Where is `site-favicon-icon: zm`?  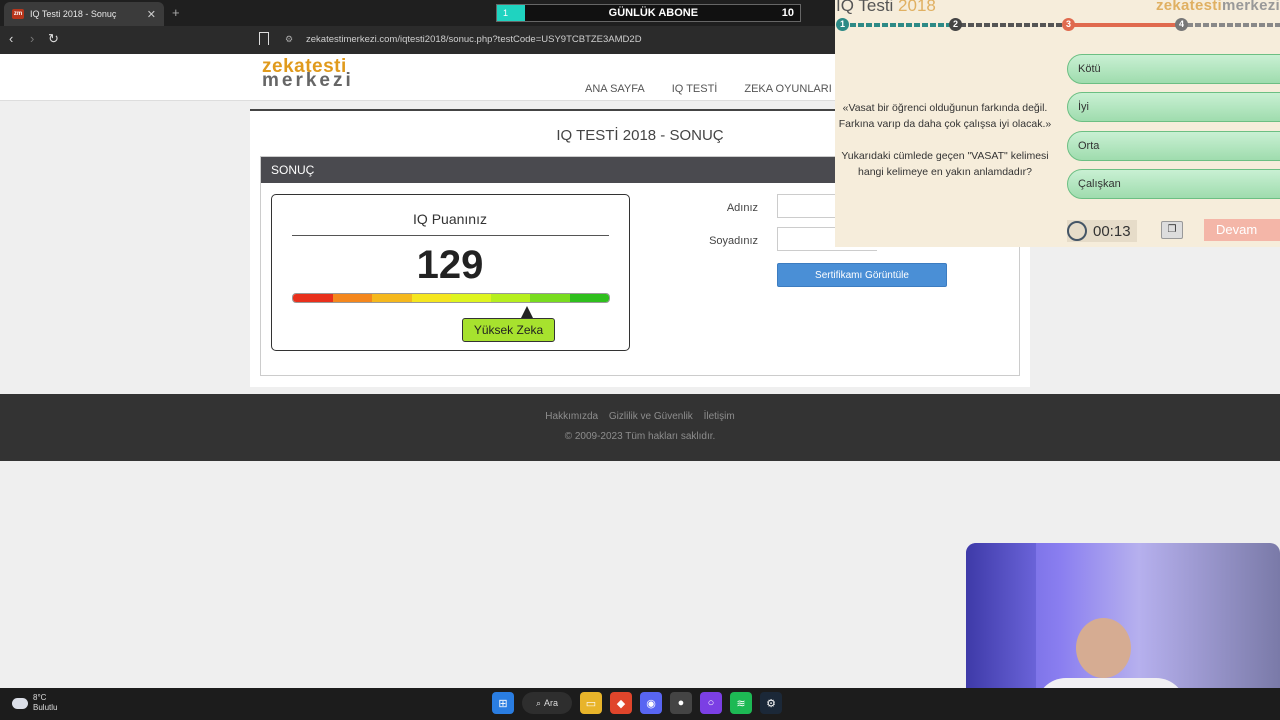
site-favicon-icon: zm is located at coordinates (18, 14).